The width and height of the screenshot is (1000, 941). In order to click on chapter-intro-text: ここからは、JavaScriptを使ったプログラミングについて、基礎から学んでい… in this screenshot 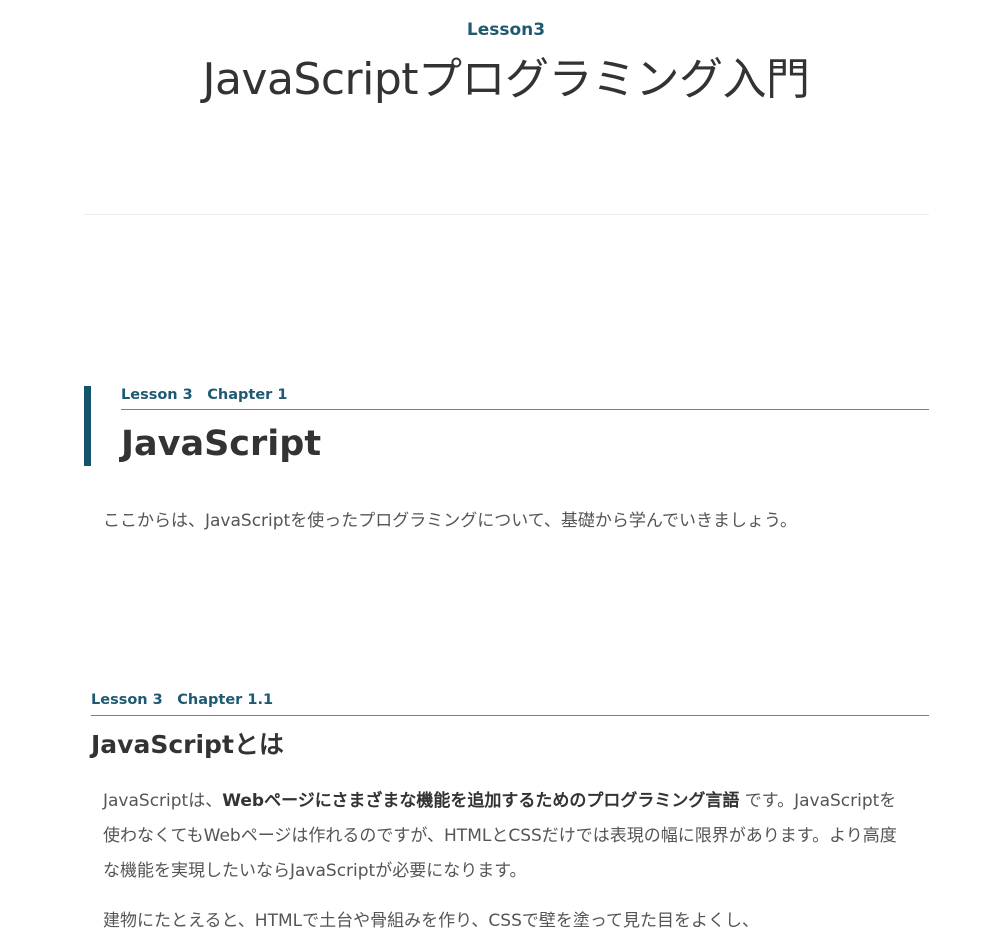, I will do `click(450, 521)`.